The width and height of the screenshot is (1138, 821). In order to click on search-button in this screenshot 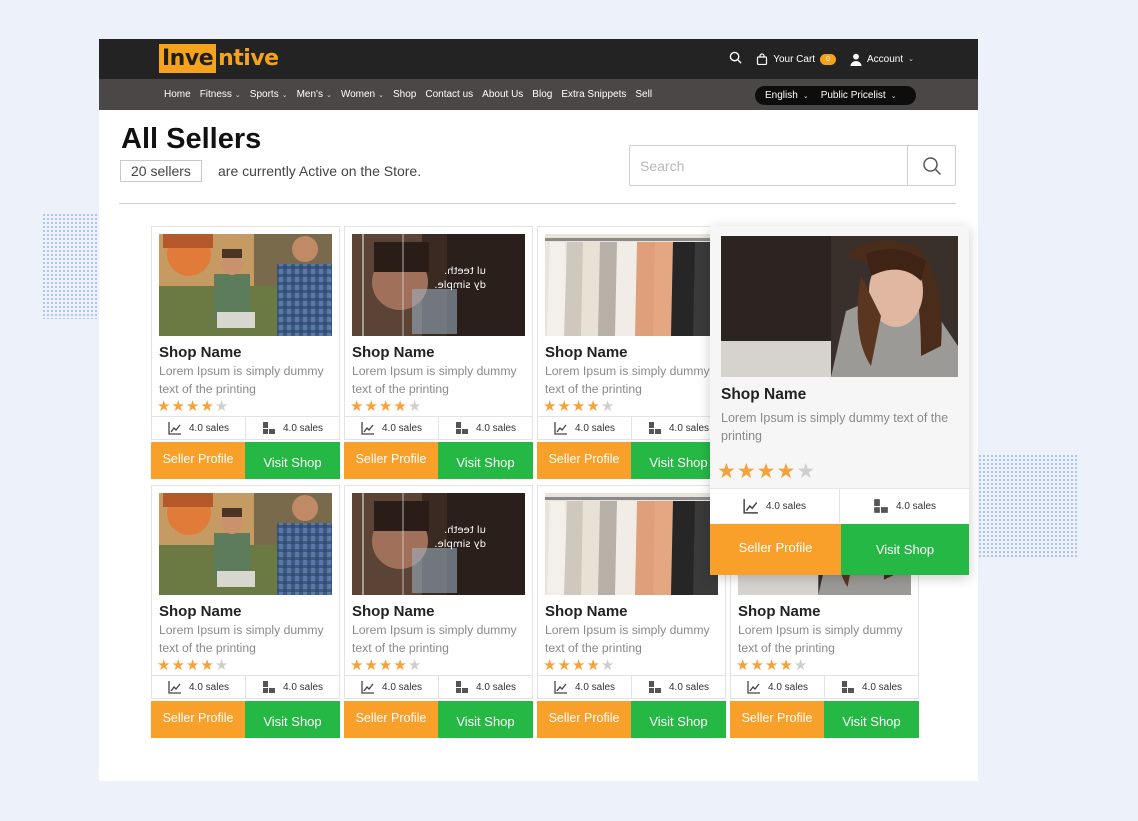, I will do `click(931, 165)`.